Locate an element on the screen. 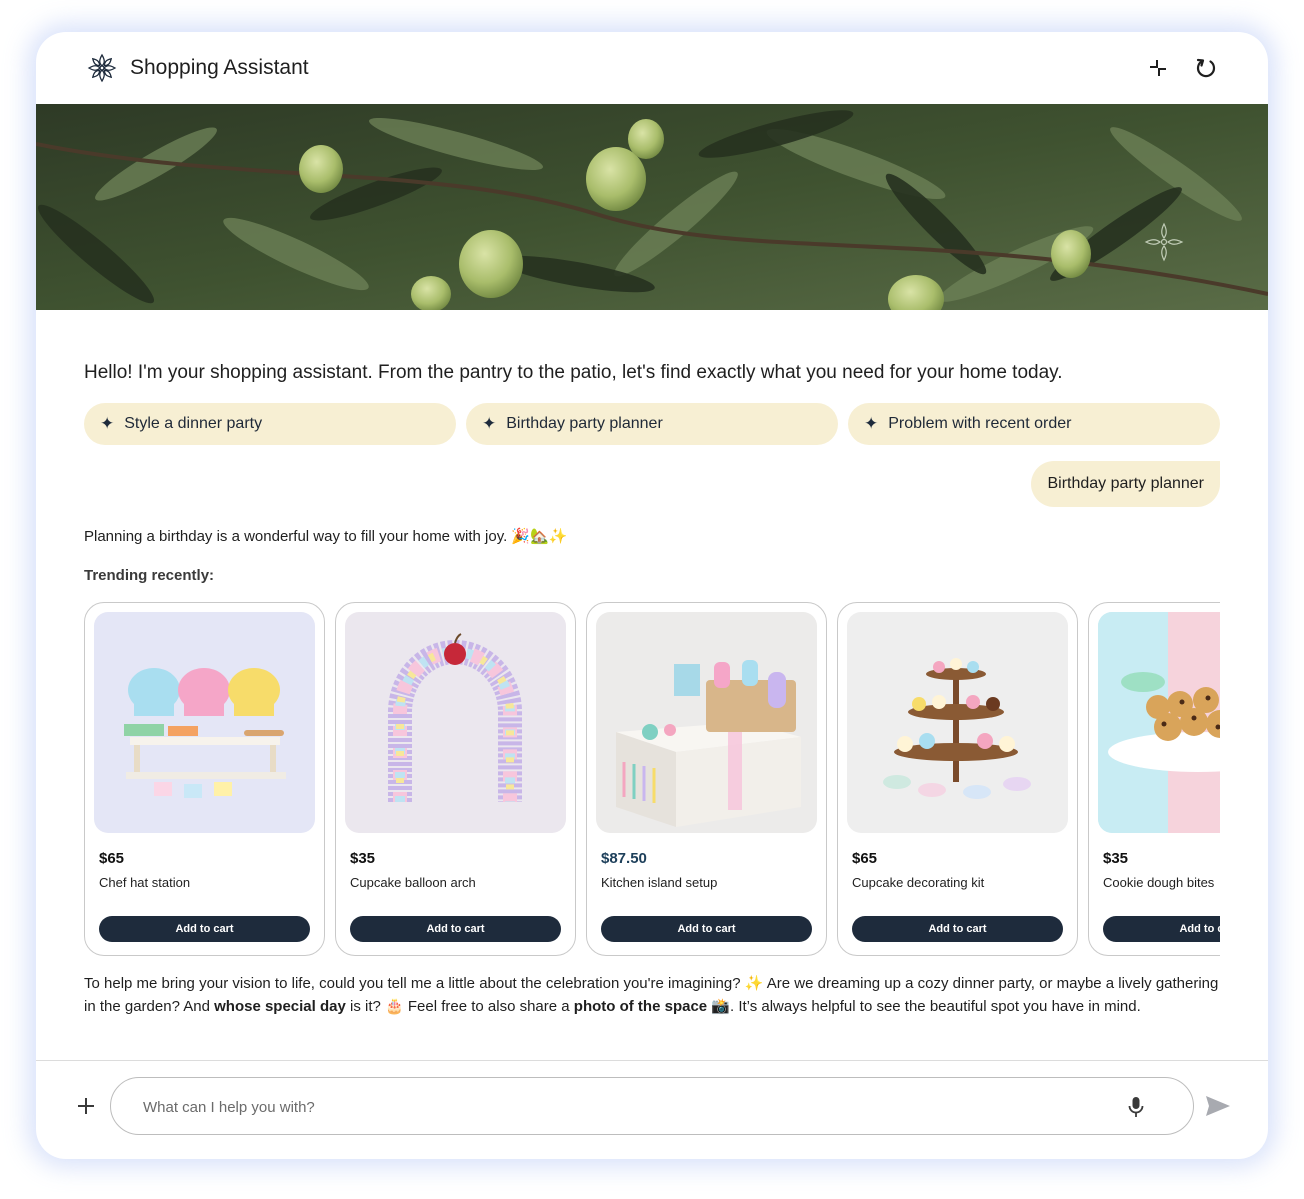 The image size is (1304, 1199). header: Shopping Assistant is located at coordinates (652, 68).